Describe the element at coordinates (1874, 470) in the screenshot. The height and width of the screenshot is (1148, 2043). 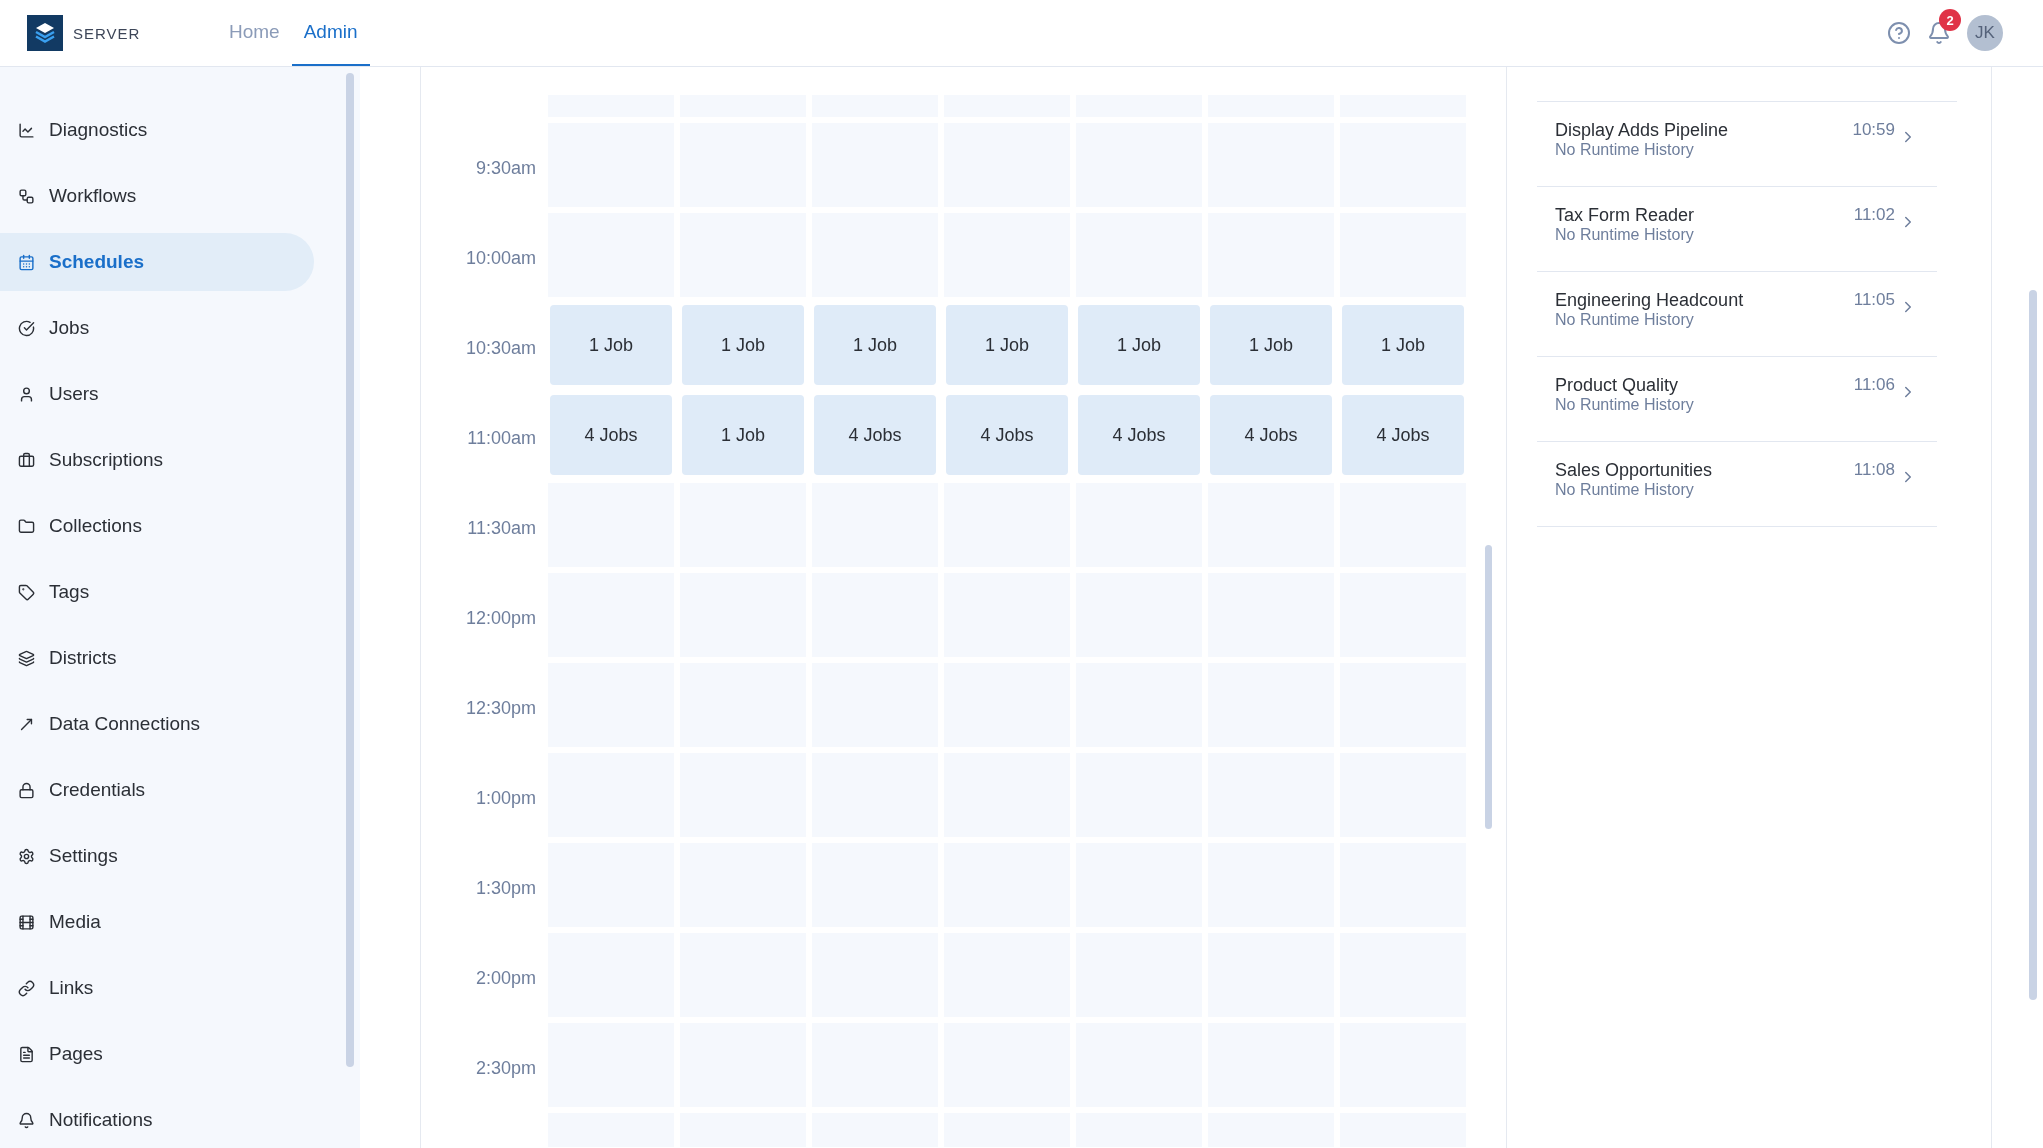
I see `schedule-time: 11:08` at that location.